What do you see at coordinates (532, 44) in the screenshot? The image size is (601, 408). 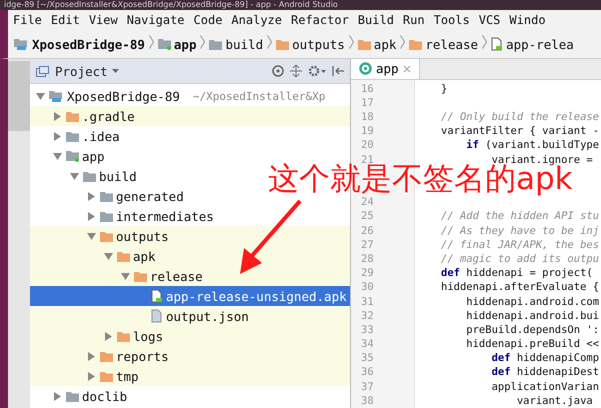 I see `breadcrumb: app-relea` at bounding box center [532, 44].